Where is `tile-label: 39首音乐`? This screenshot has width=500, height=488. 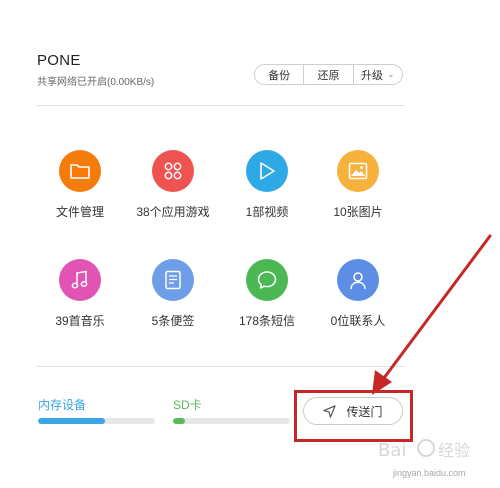
tile-label: 39首音乐 is located at coordinates (80, 321).